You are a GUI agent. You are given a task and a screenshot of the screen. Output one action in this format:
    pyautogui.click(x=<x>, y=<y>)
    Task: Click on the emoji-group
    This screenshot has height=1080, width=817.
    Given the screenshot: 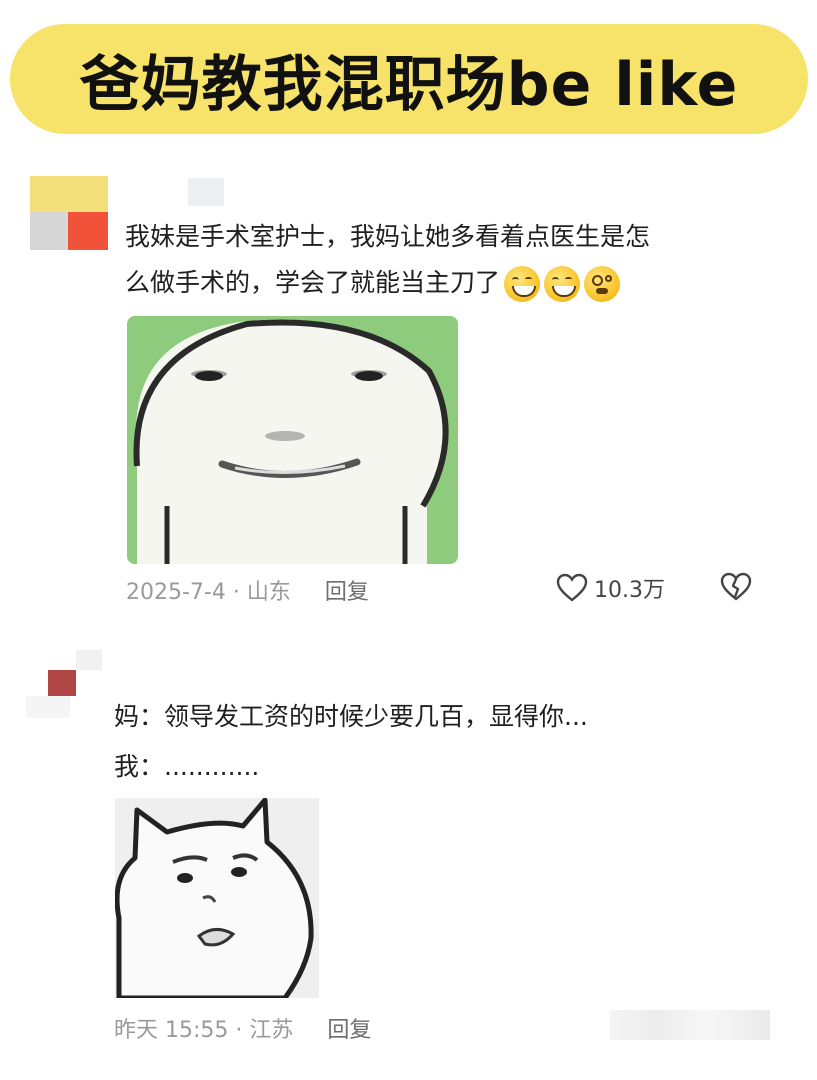 What is the action you would take?
    pyautogui.click(x=562, y=284)
    